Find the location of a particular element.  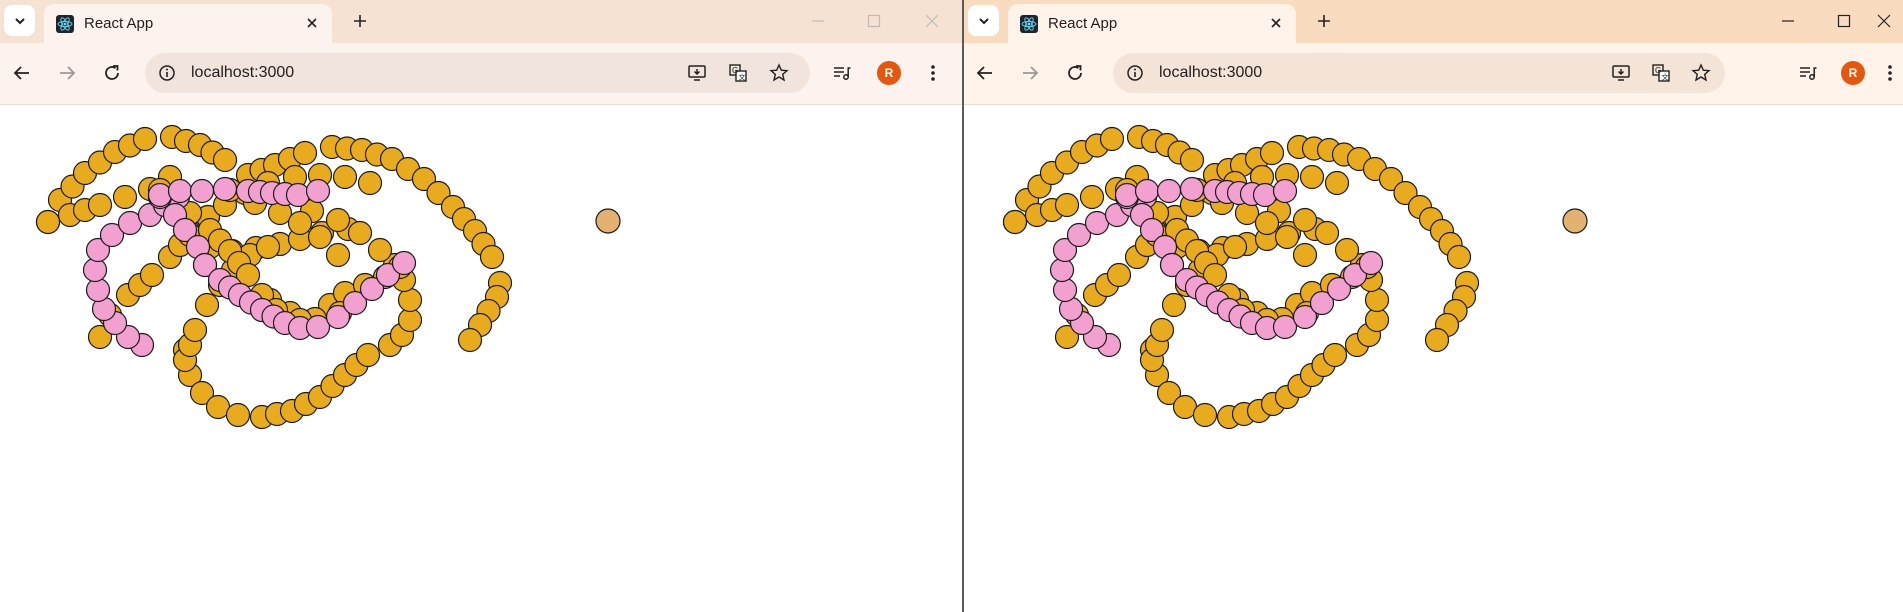

toolbar: localhost:3000 G文 R is located at coordinates (481, 74).